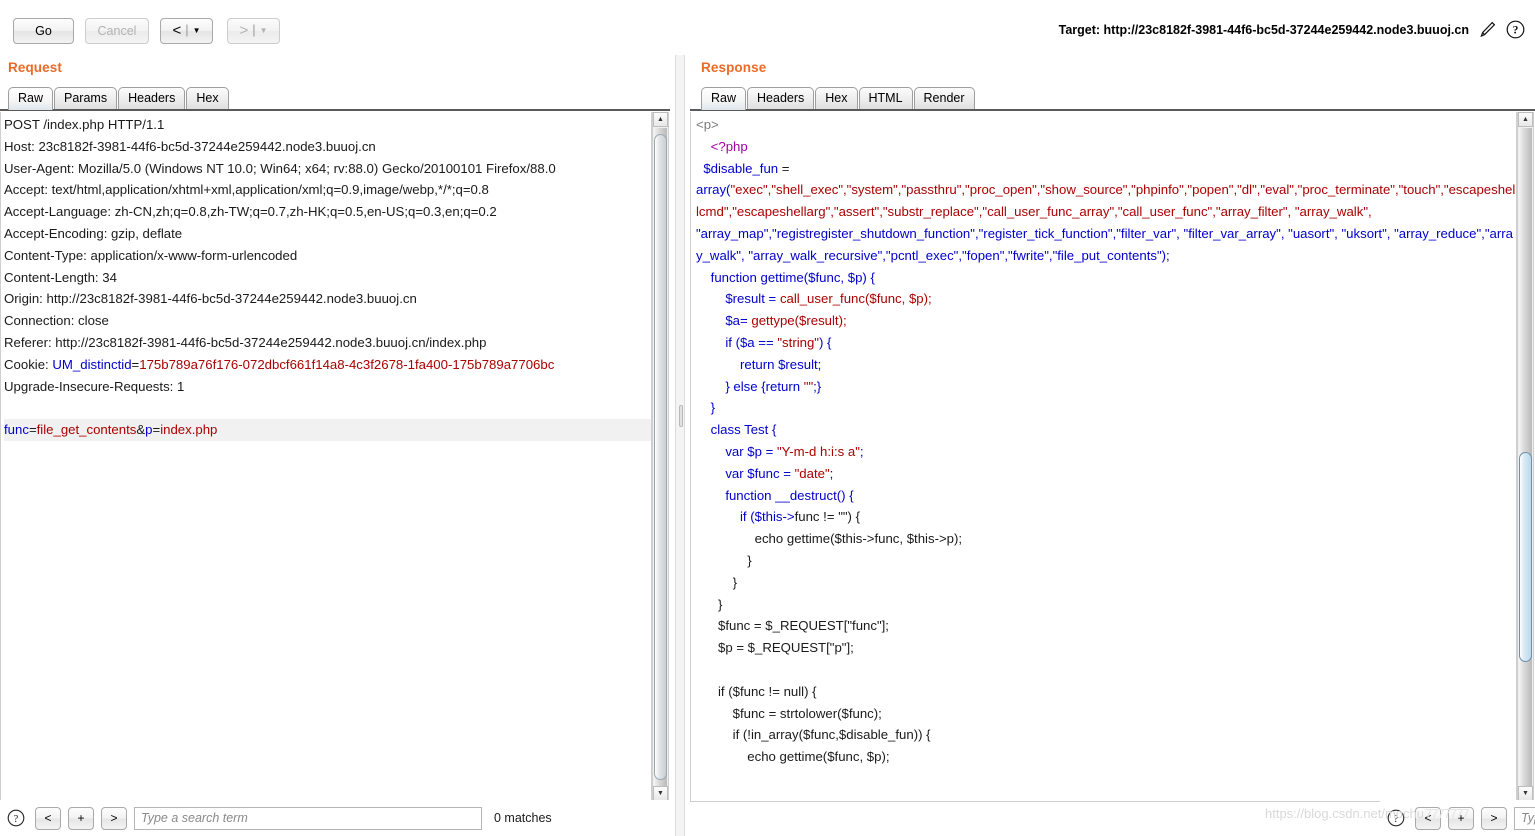 This screenshot has height=836, width=1535. I want to click on request-search-input, so click(308, 818).